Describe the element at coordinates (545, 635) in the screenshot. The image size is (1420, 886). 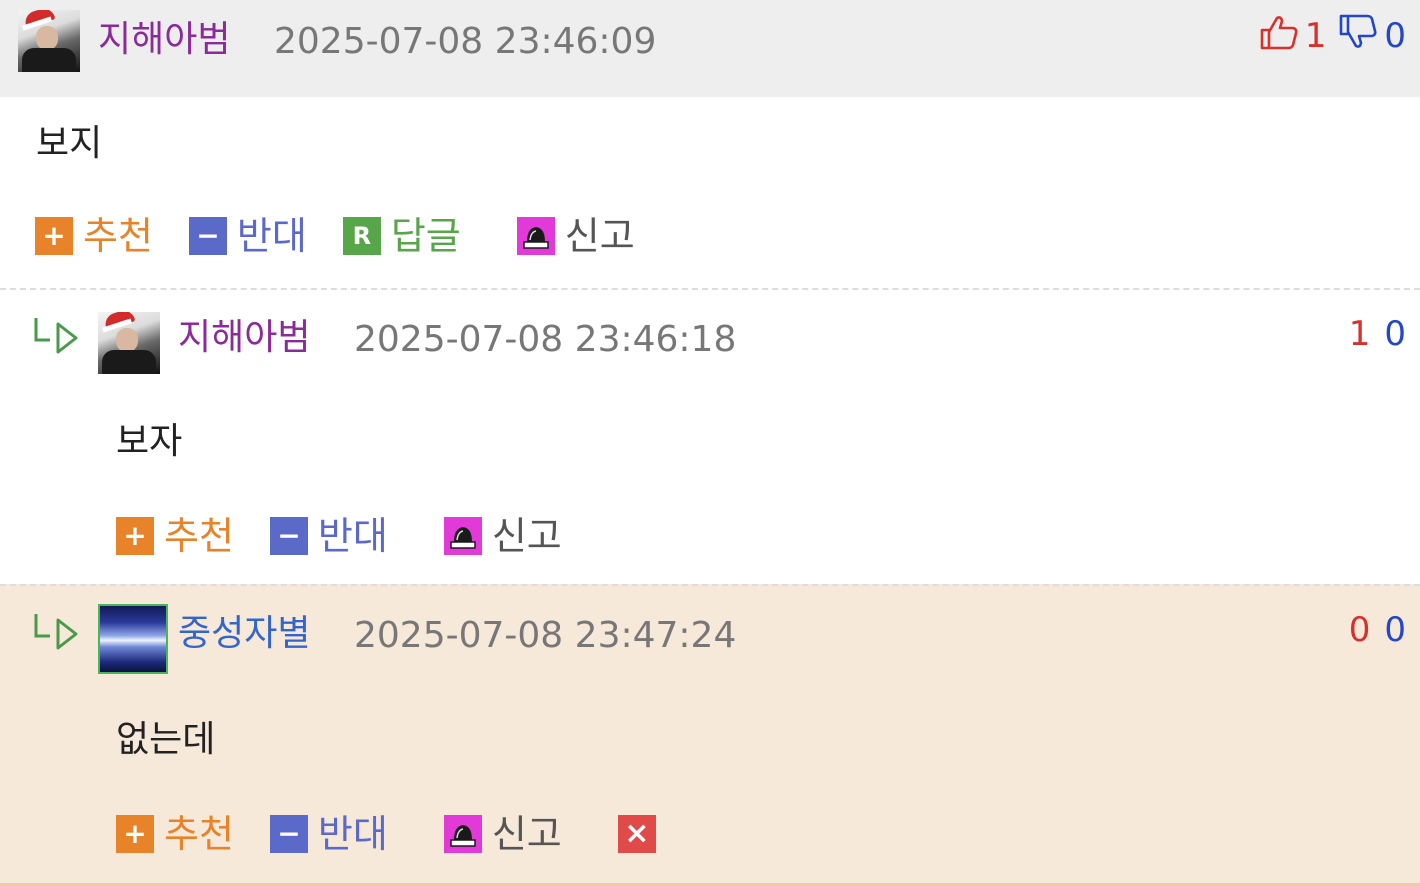
I see `comment-timestamp: 2025-07-08 23:47:24` at that location.